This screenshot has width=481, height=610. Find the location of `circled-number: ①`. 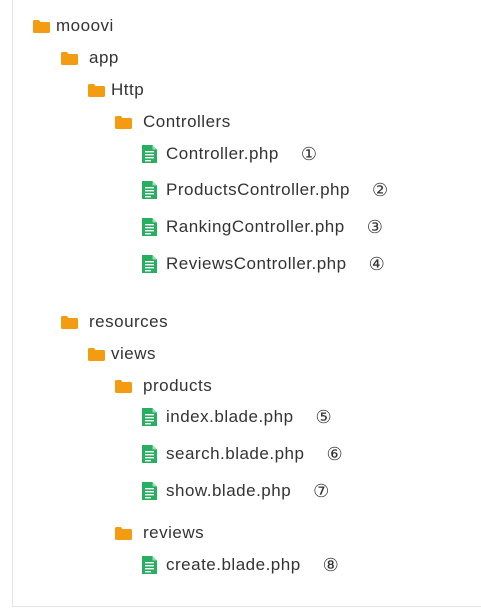

circled-number: ① is located at coordinates (308, 153).